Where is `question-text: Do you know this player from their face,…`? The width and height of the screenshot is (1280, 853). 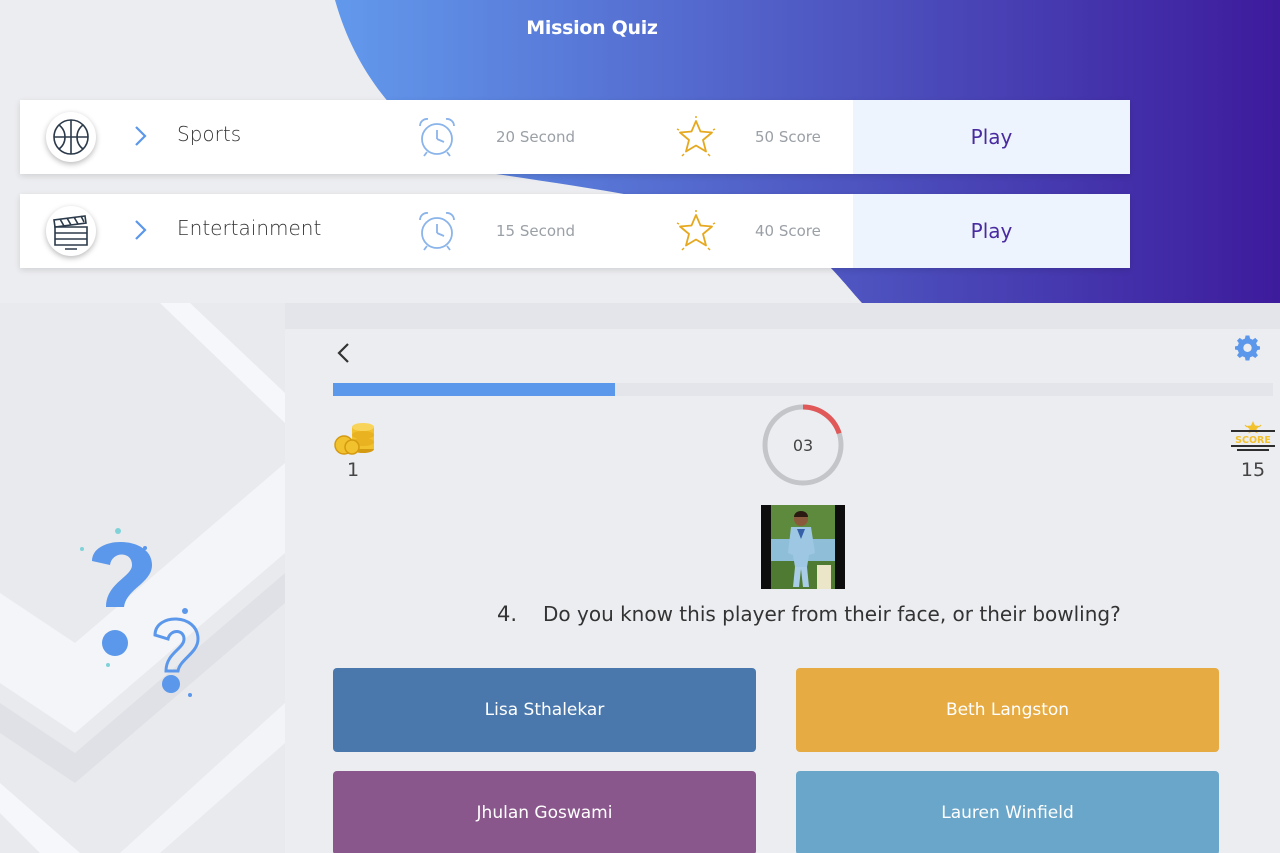
question-text: Do you know this player from their face,… is located at coordinates (832, 614).